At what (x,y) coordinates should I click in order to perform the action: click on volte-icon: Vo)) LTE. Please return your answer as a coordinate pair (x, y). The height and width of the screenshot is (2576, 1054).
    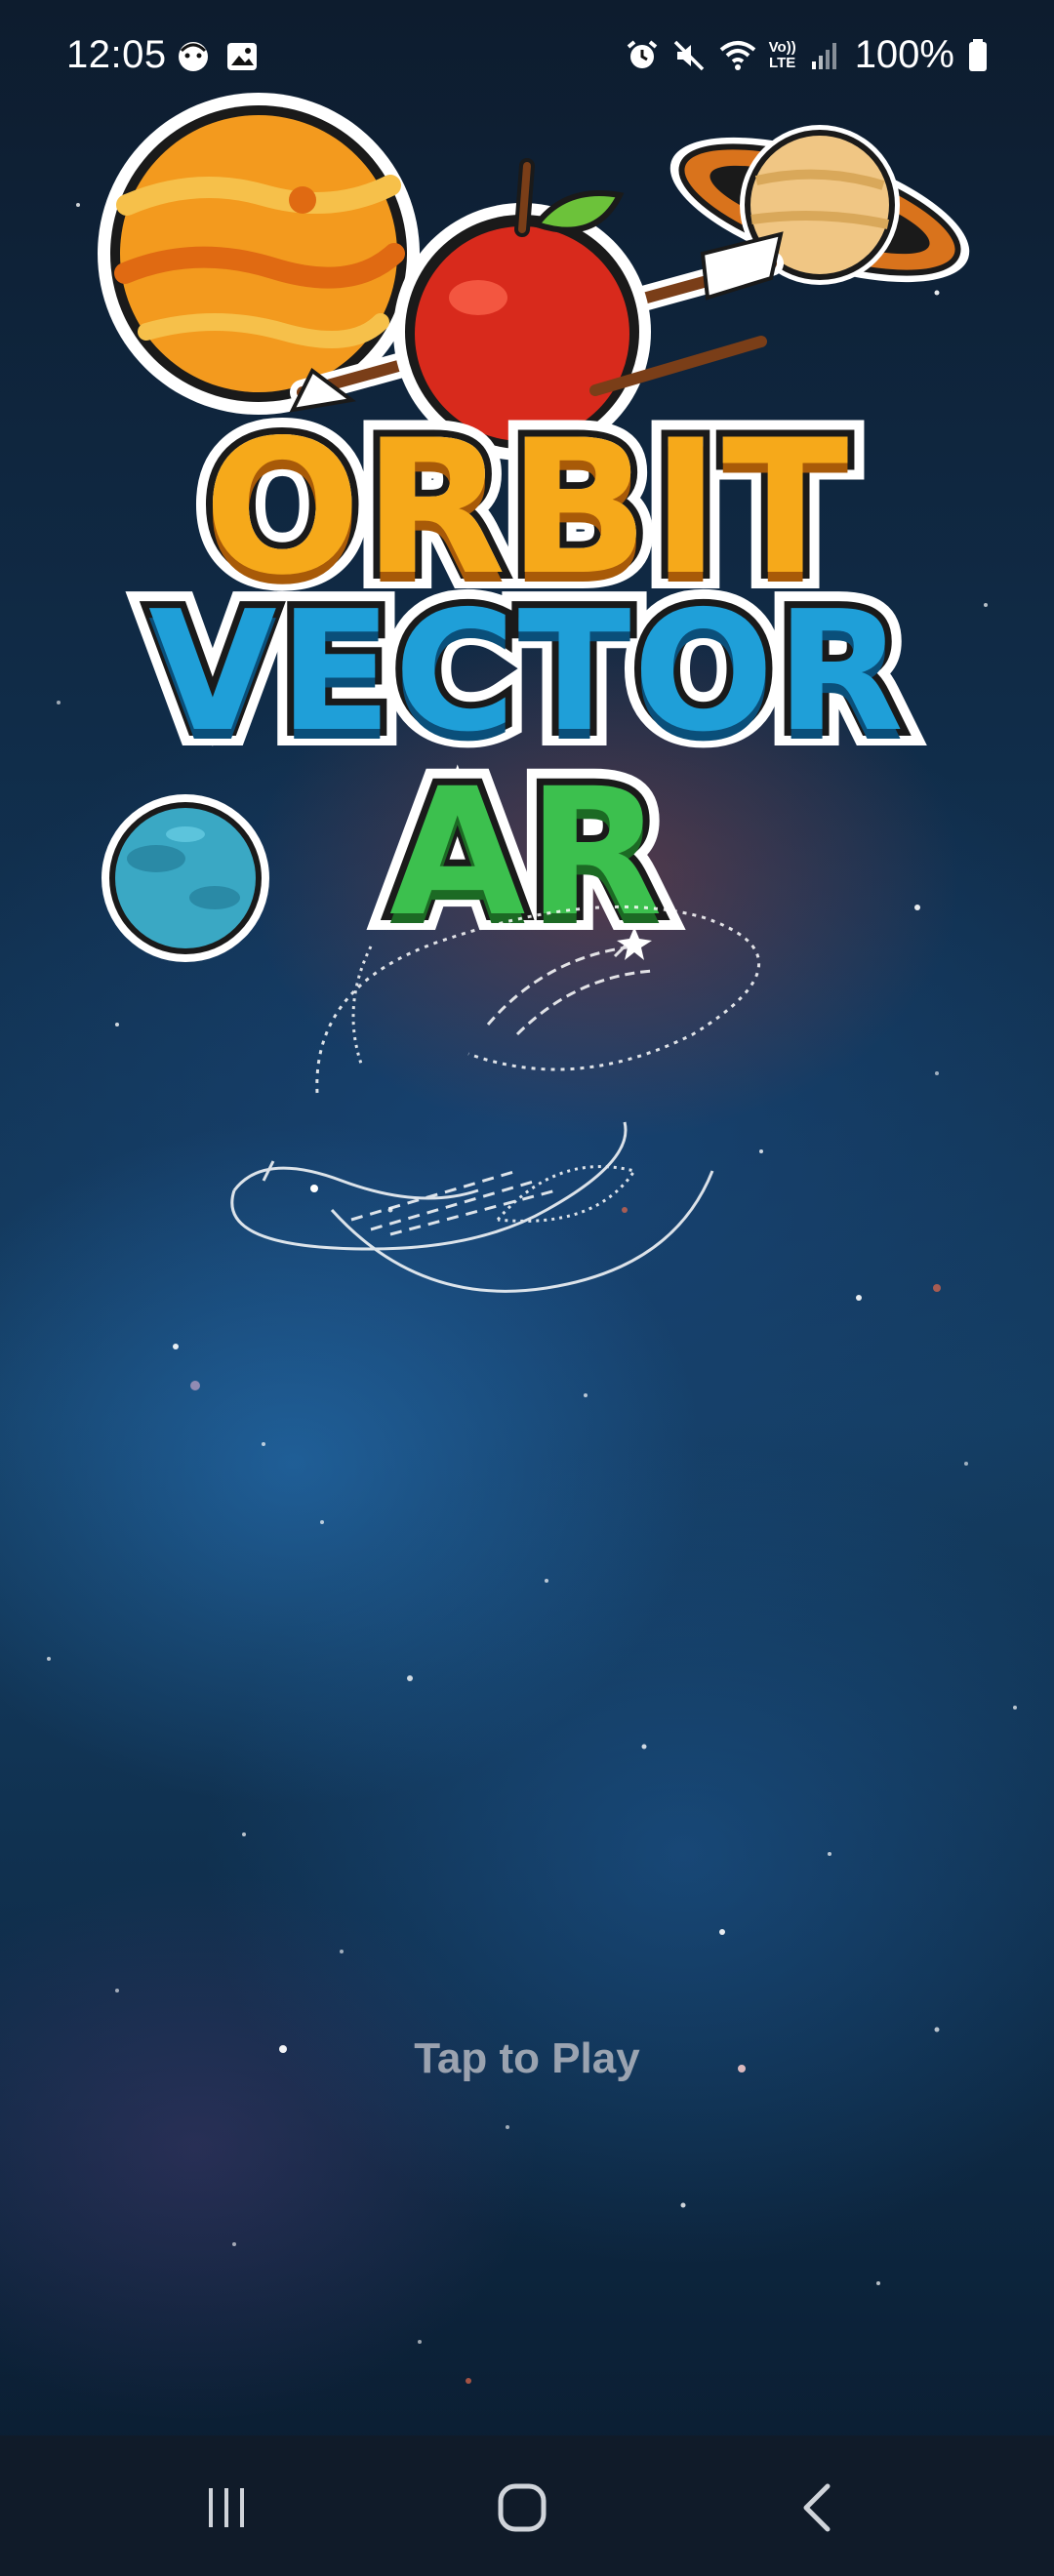
    Looking at the image, I should click on (782, 54).